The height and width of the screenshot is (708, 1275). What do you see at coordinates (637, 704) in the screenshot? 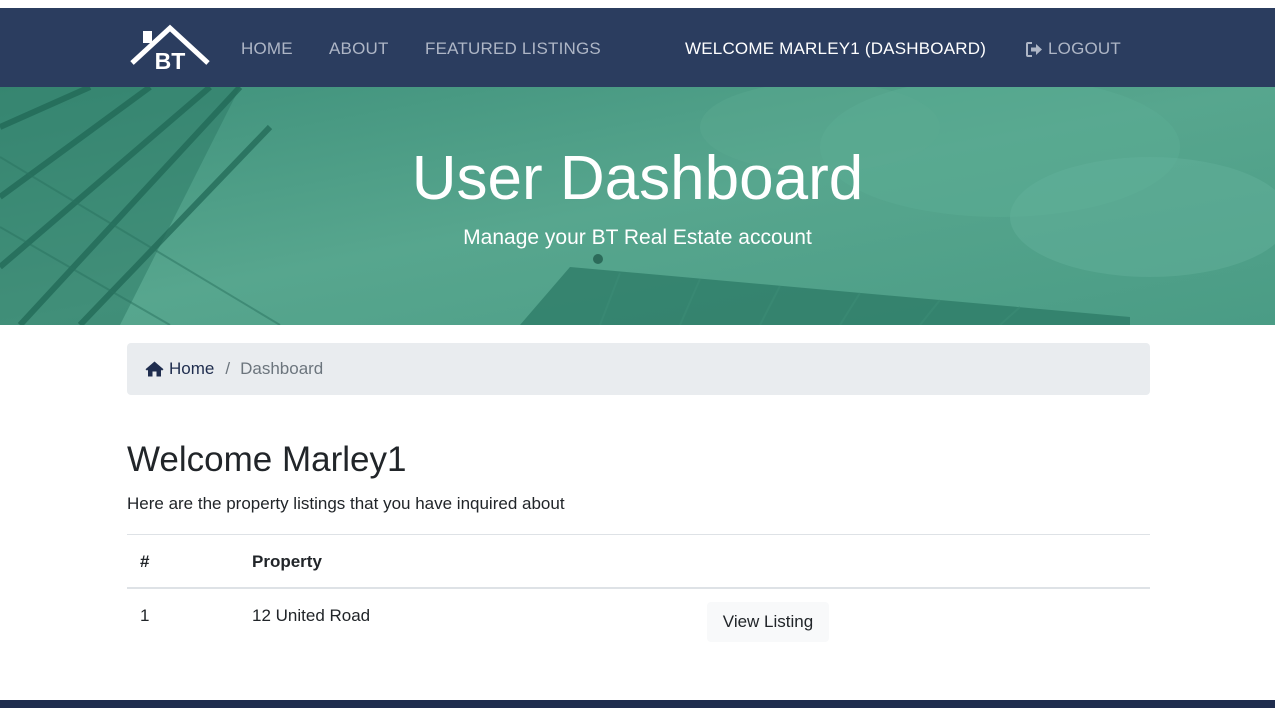
I see `footer` at bounding box center [637, 704].